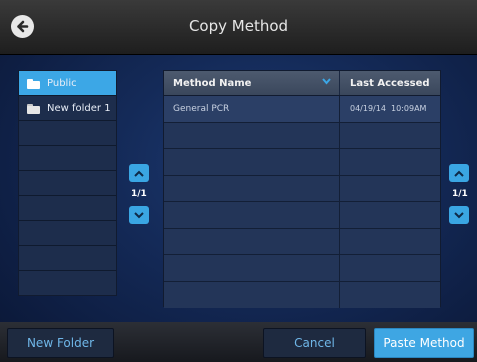 Image resolution: width=477 pixels, height=362 pixels. I want to click on folder-scroll-down-button, so click(139, 215).